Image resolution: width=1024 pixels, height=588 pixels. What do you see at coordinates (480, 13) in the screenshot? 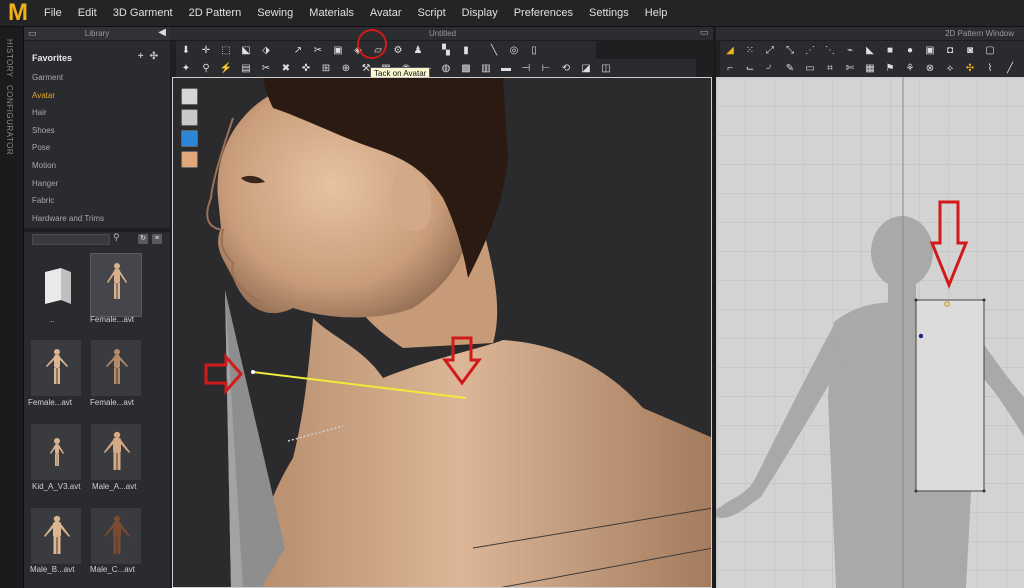
I see `menu-display: Display` at bounding box center [480, 13].